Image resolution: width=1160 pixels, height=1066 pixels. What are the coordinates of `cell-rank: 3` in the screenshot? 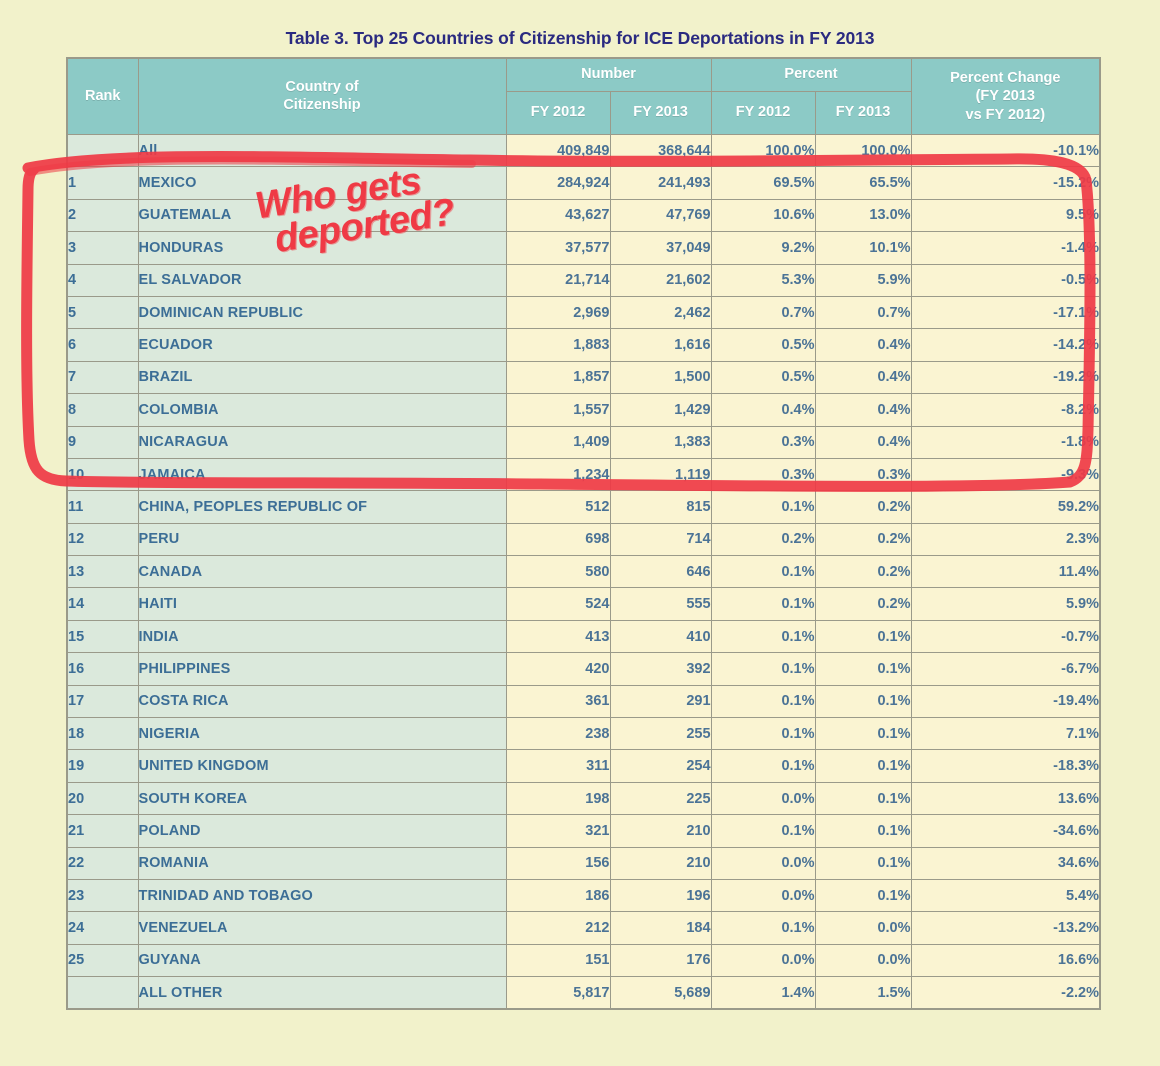 It's located at (102, 248).